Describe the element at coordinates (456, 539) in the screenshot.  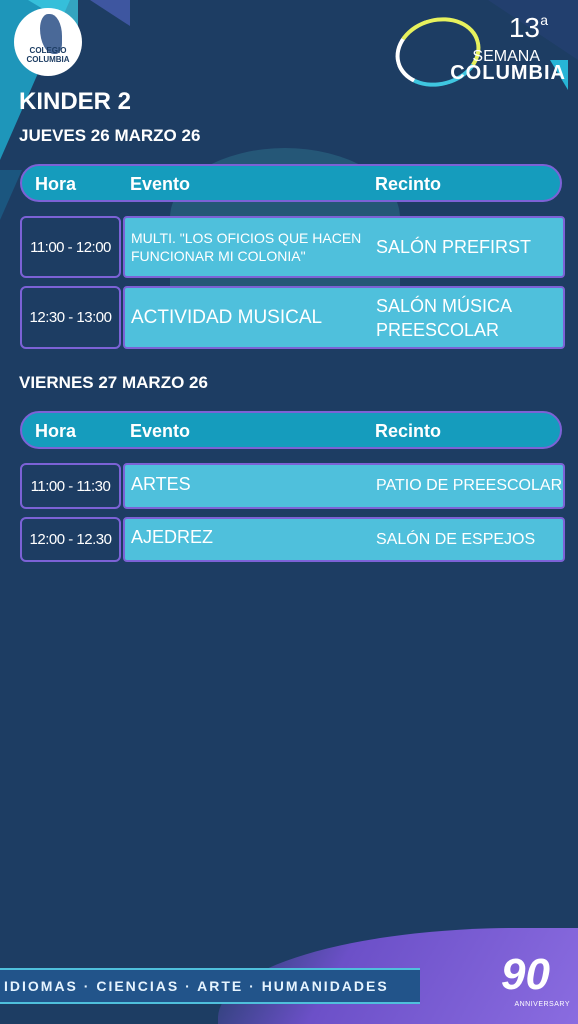
I see `row-venue: SALÓN DE ESPEJOS` at that location.